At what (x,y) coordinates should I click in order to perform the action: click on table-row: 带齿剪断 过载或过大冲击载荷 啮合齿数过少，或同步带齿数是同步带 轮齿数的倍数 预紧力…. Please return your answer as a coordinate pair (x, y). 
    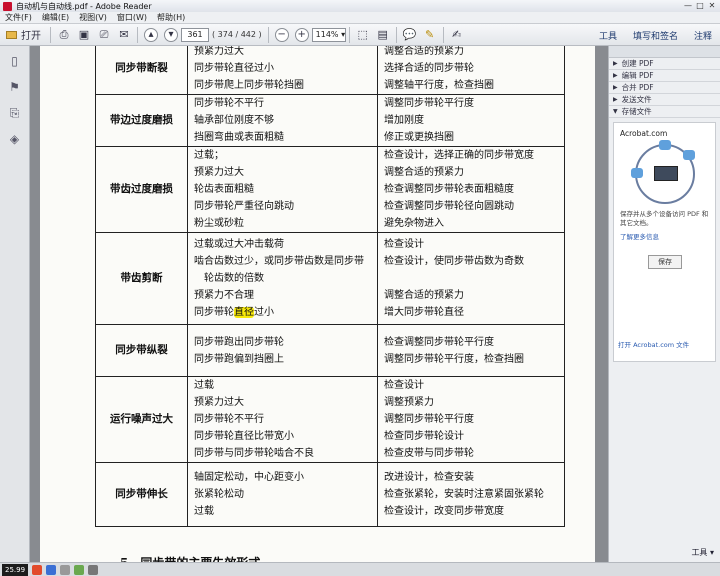
    Looking at the image, I should click on (330, 278).